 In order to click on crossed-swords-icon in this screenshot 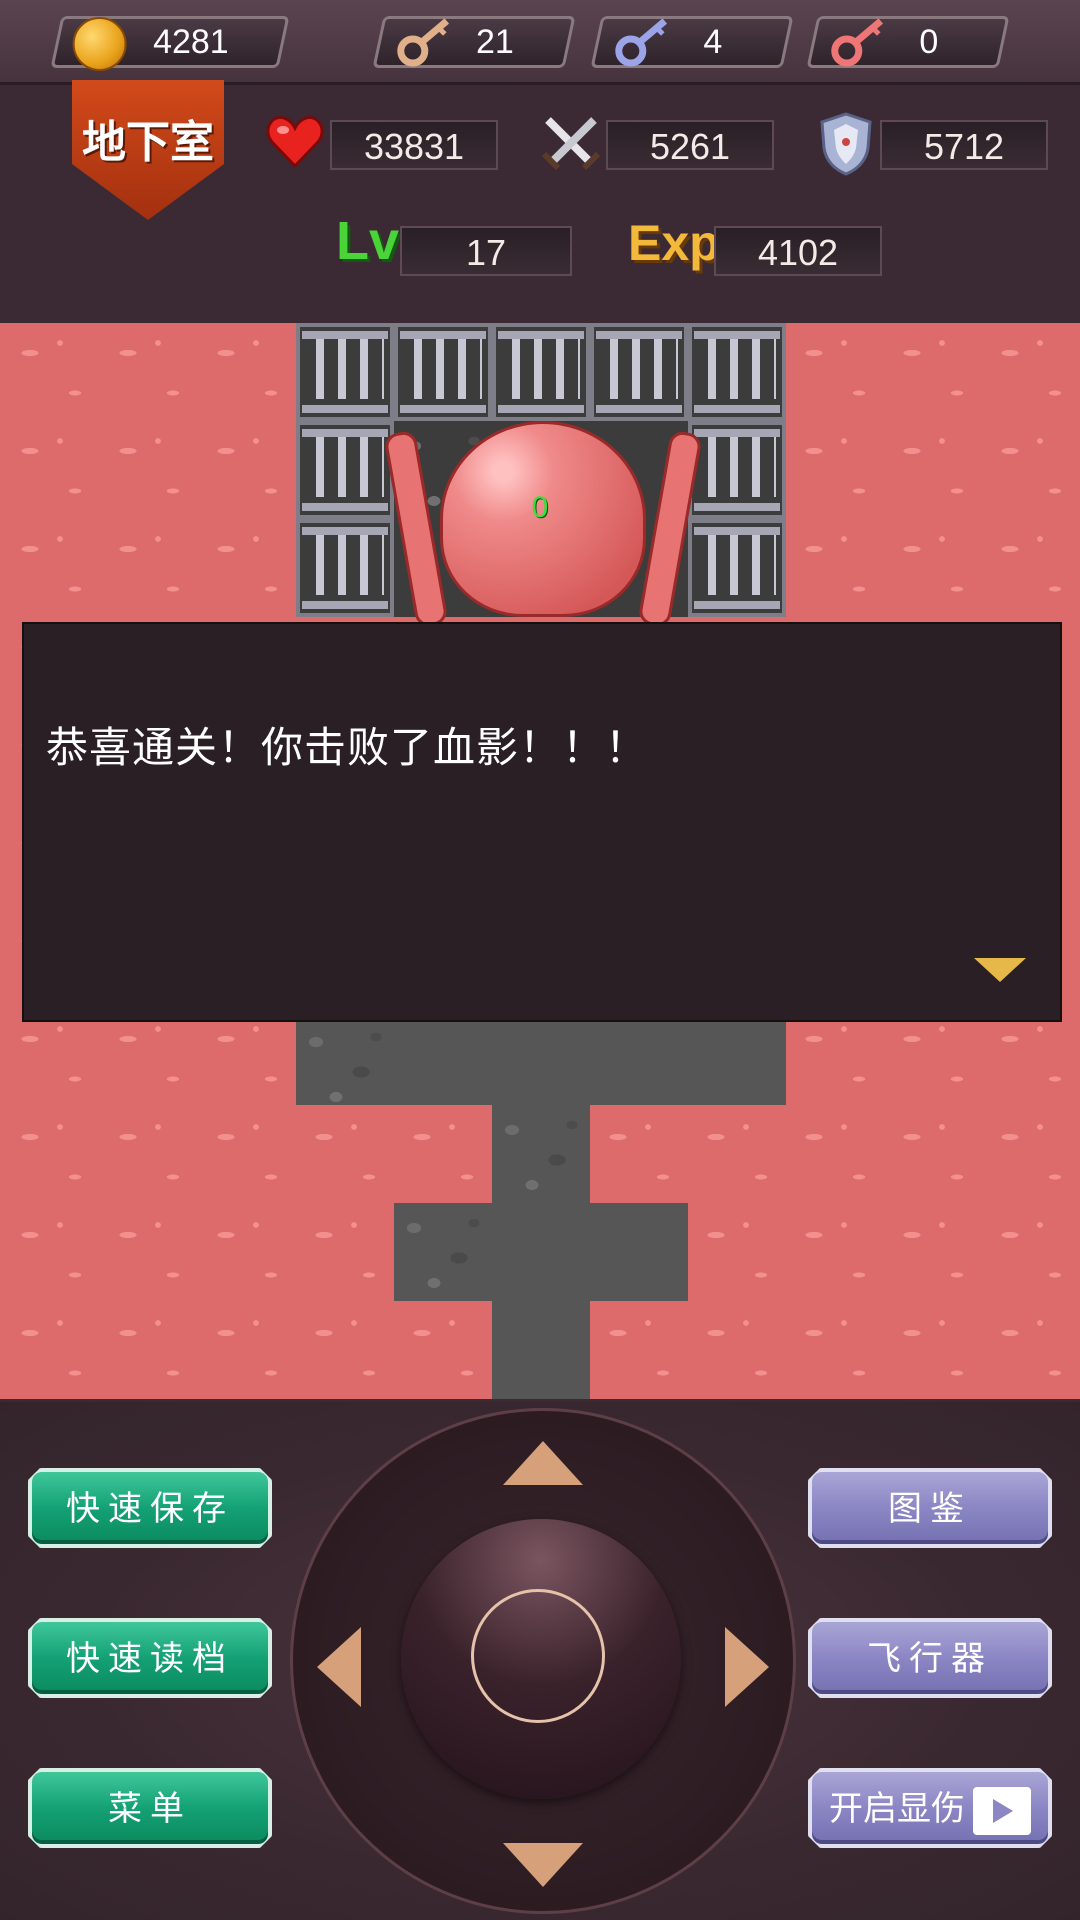, I will do `click(571, 144)`.